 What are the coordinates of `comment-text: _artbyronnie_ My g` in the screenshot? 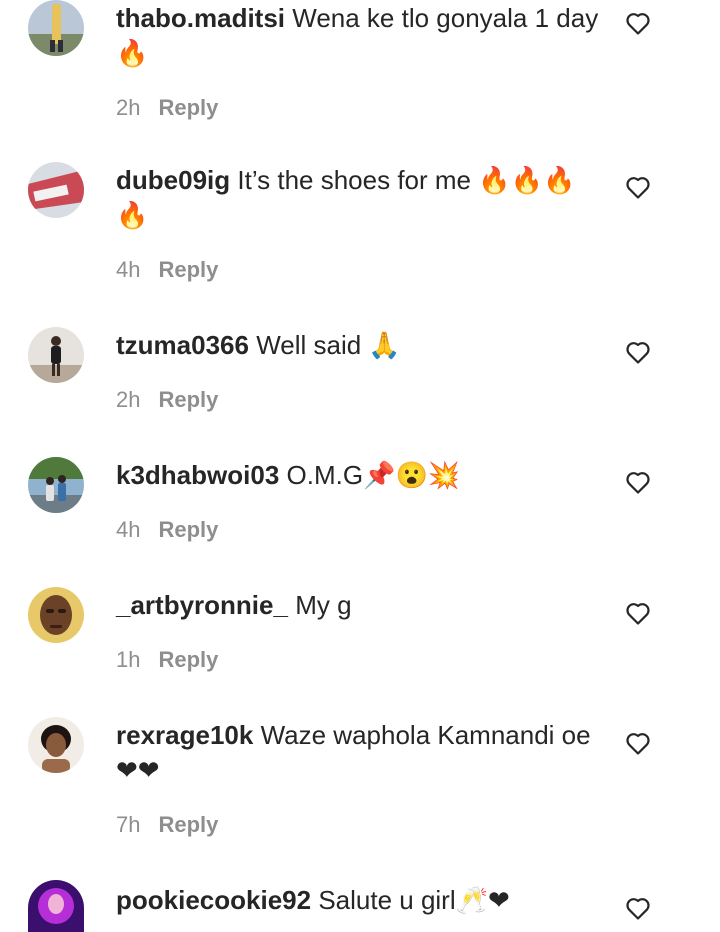 It's located at (361, 605).